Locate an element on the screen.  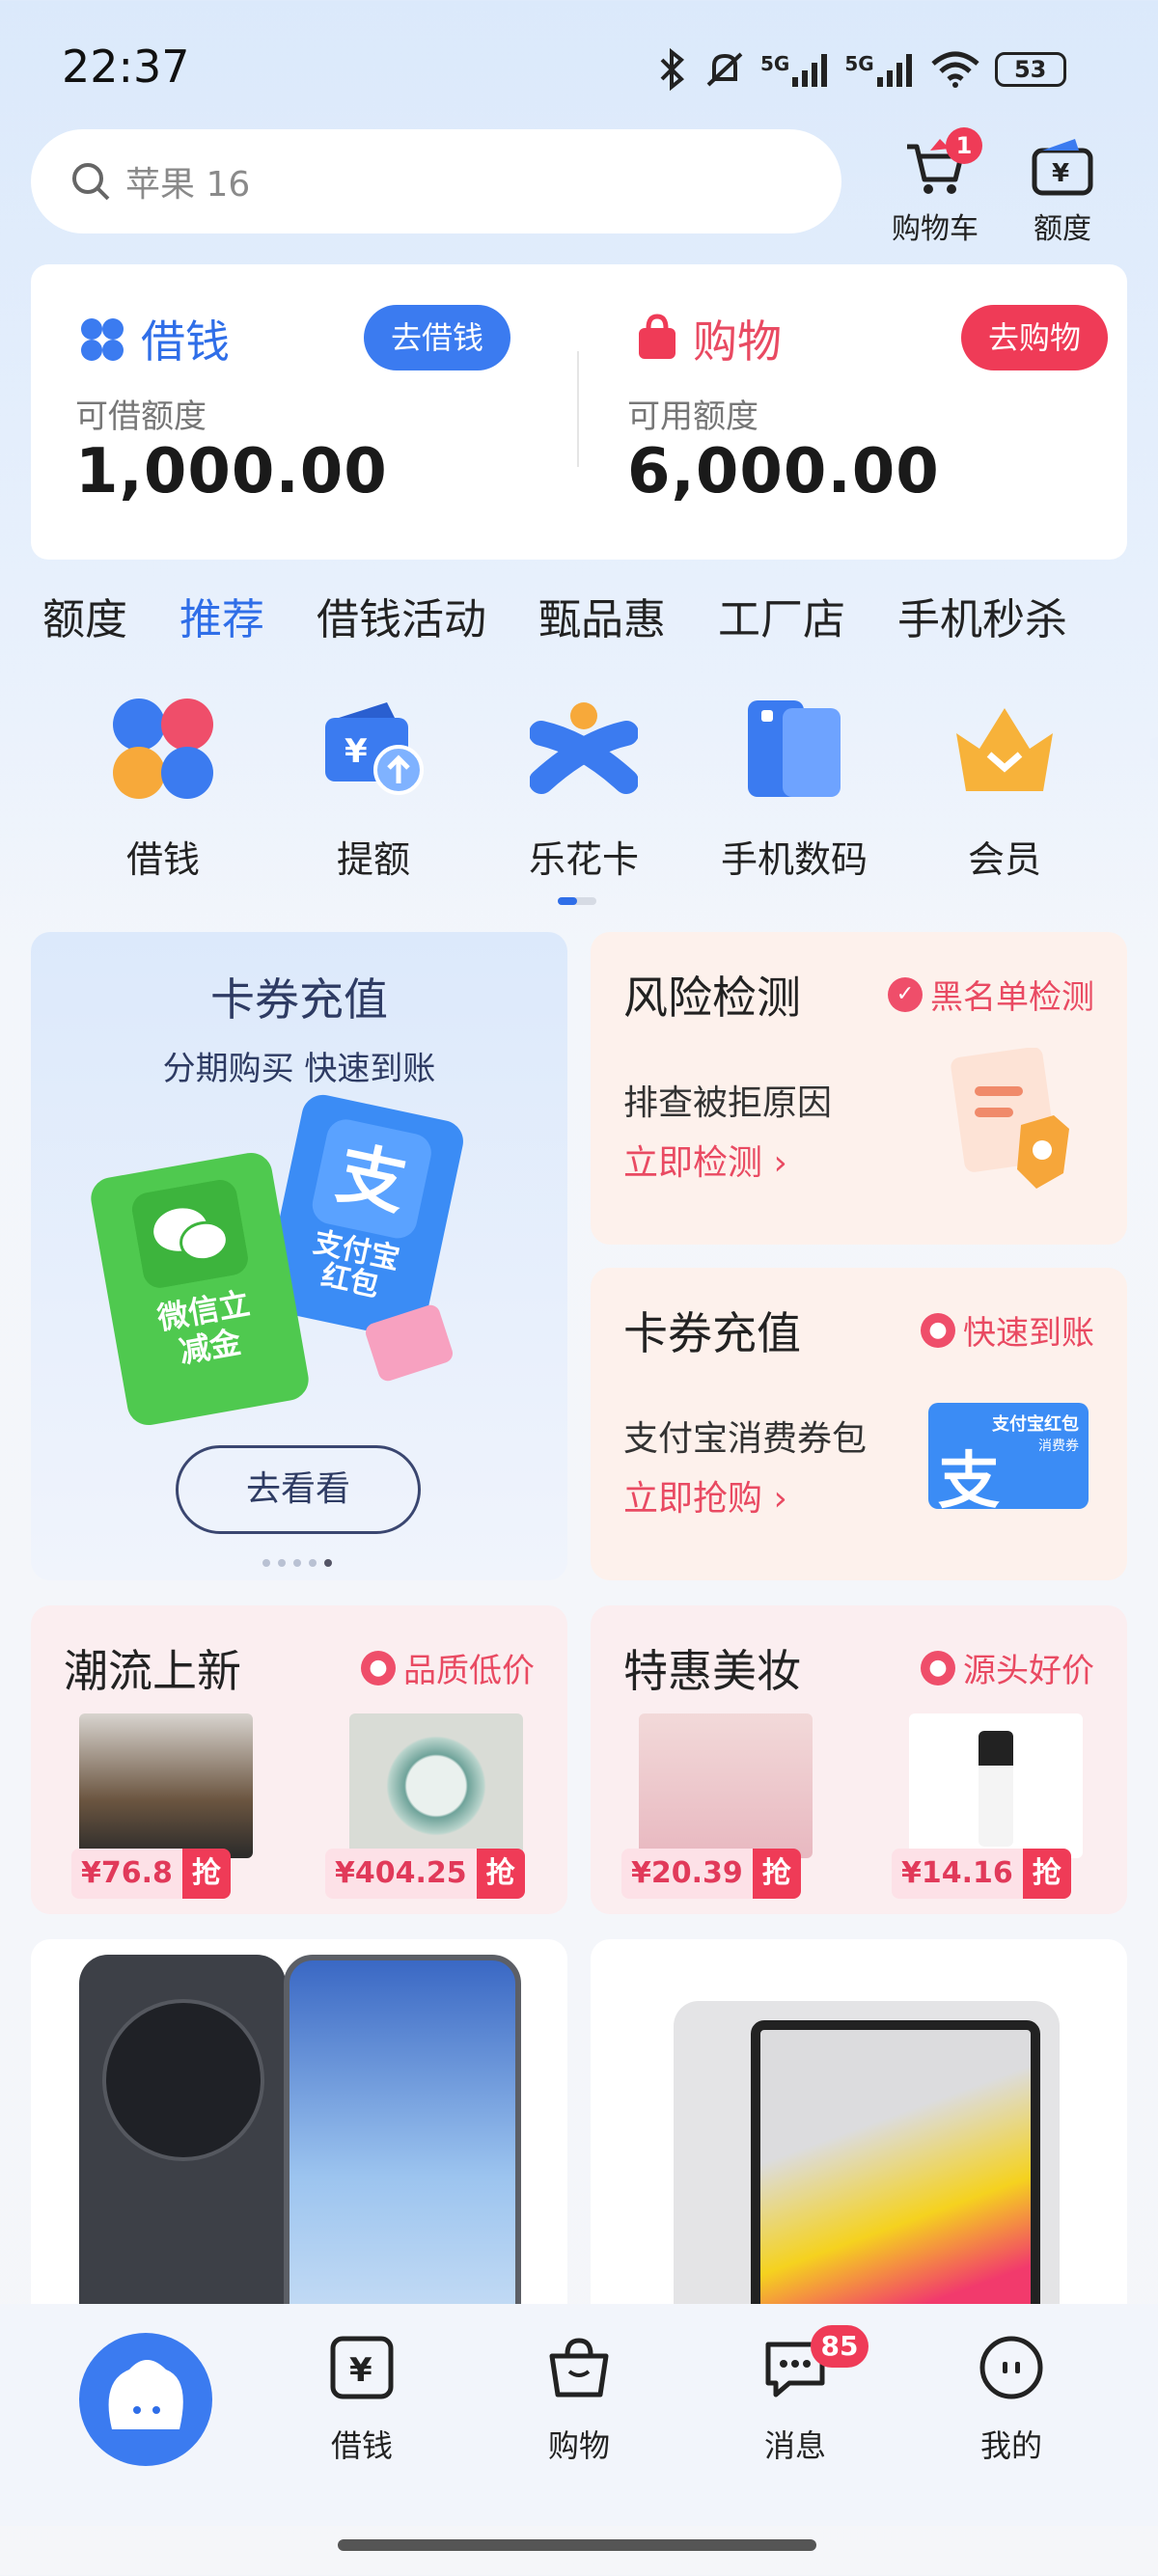
card-voucher-promo: 卡券充值 分期购买 快速到账 支 支付宝红包 微信立减金 去看看 is located at coordinates (299, 1256).